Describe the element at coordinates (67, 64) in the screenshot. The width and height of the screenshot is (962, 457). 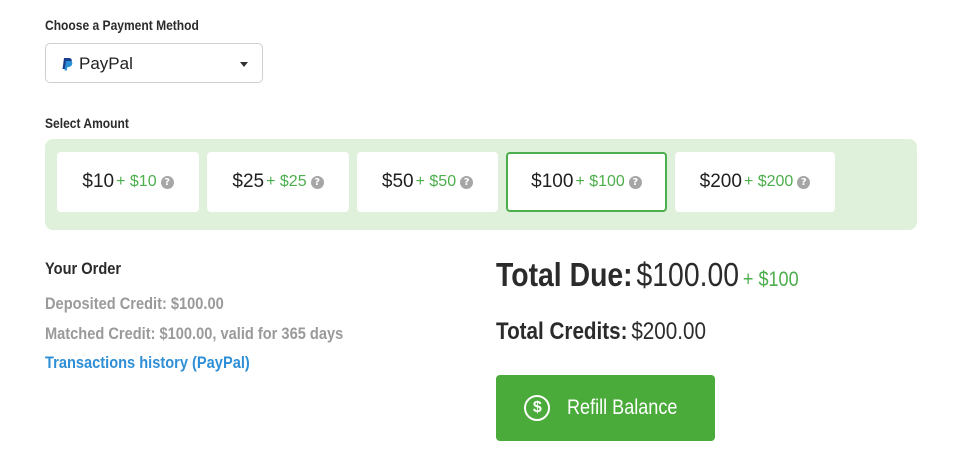
I see `paypal-icon` at that location.